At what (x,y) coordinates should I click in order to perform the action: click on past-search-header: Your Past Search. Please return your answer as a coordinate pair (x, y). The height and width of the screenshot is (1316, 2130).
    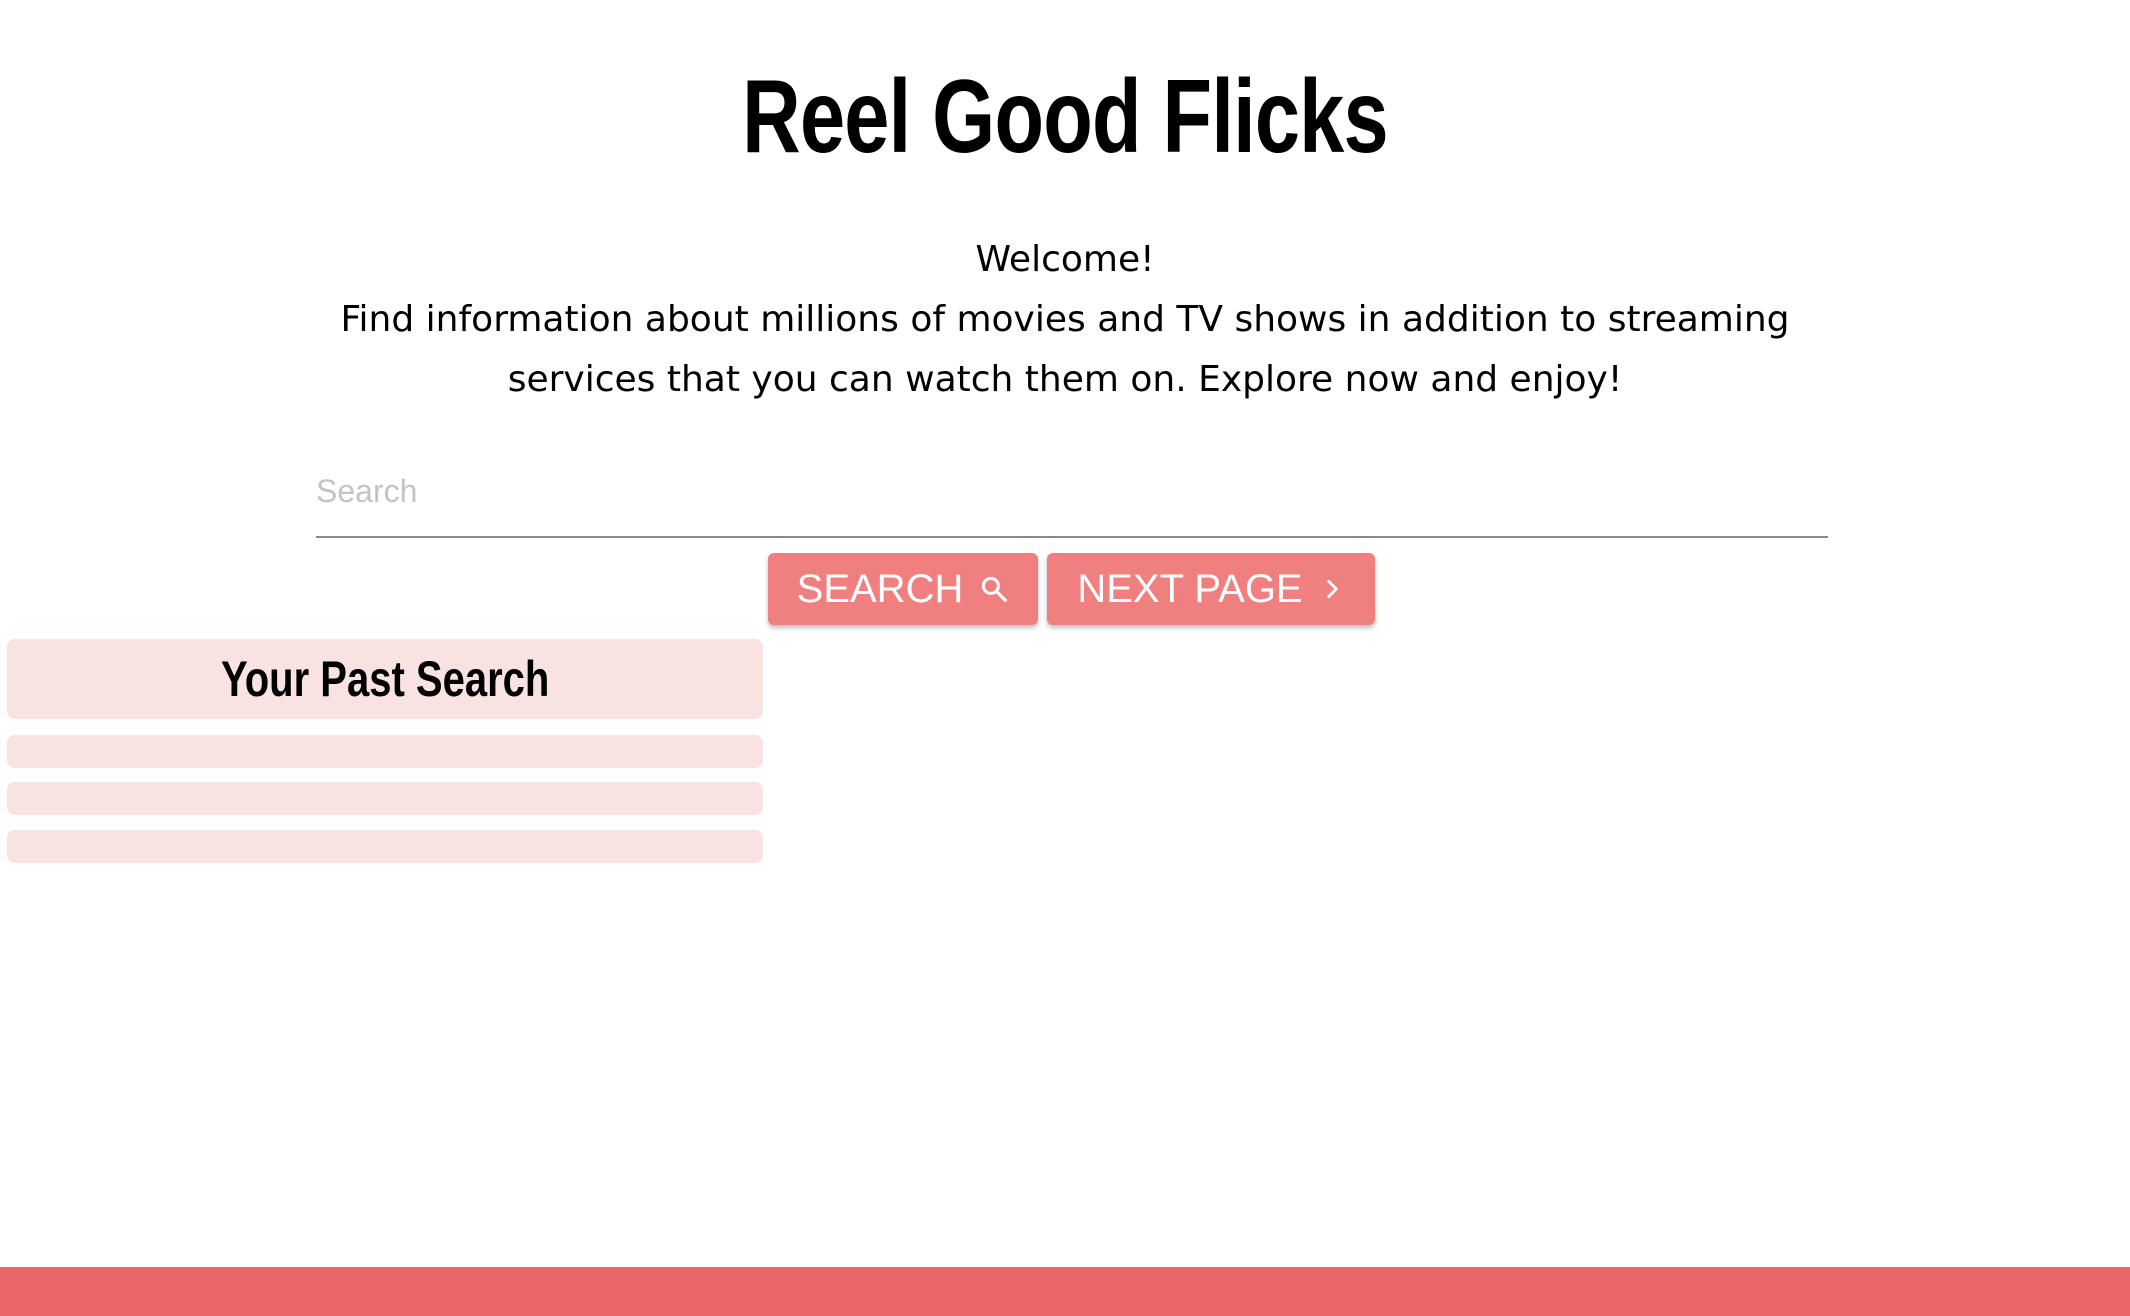
    Looking at the image, I should click on (385, 679).